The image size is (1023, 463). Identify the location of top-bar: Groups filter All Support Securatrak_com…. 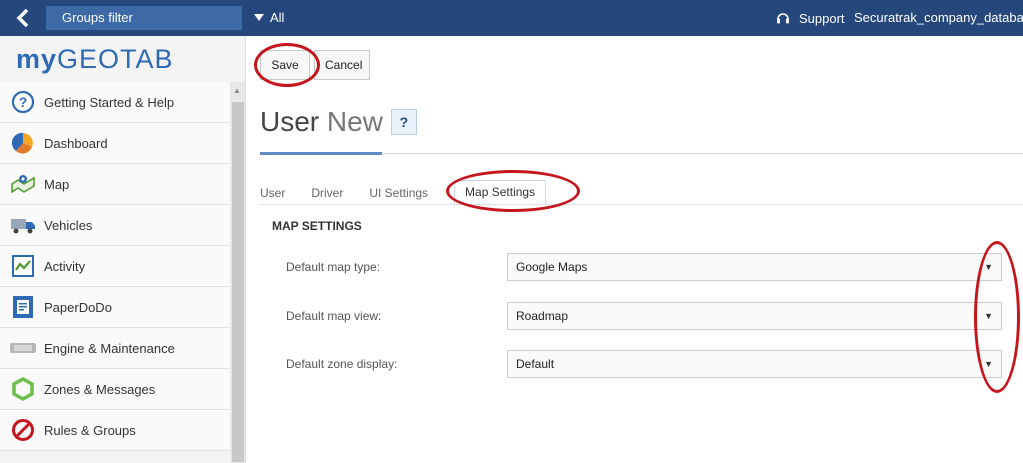
(511, 18).